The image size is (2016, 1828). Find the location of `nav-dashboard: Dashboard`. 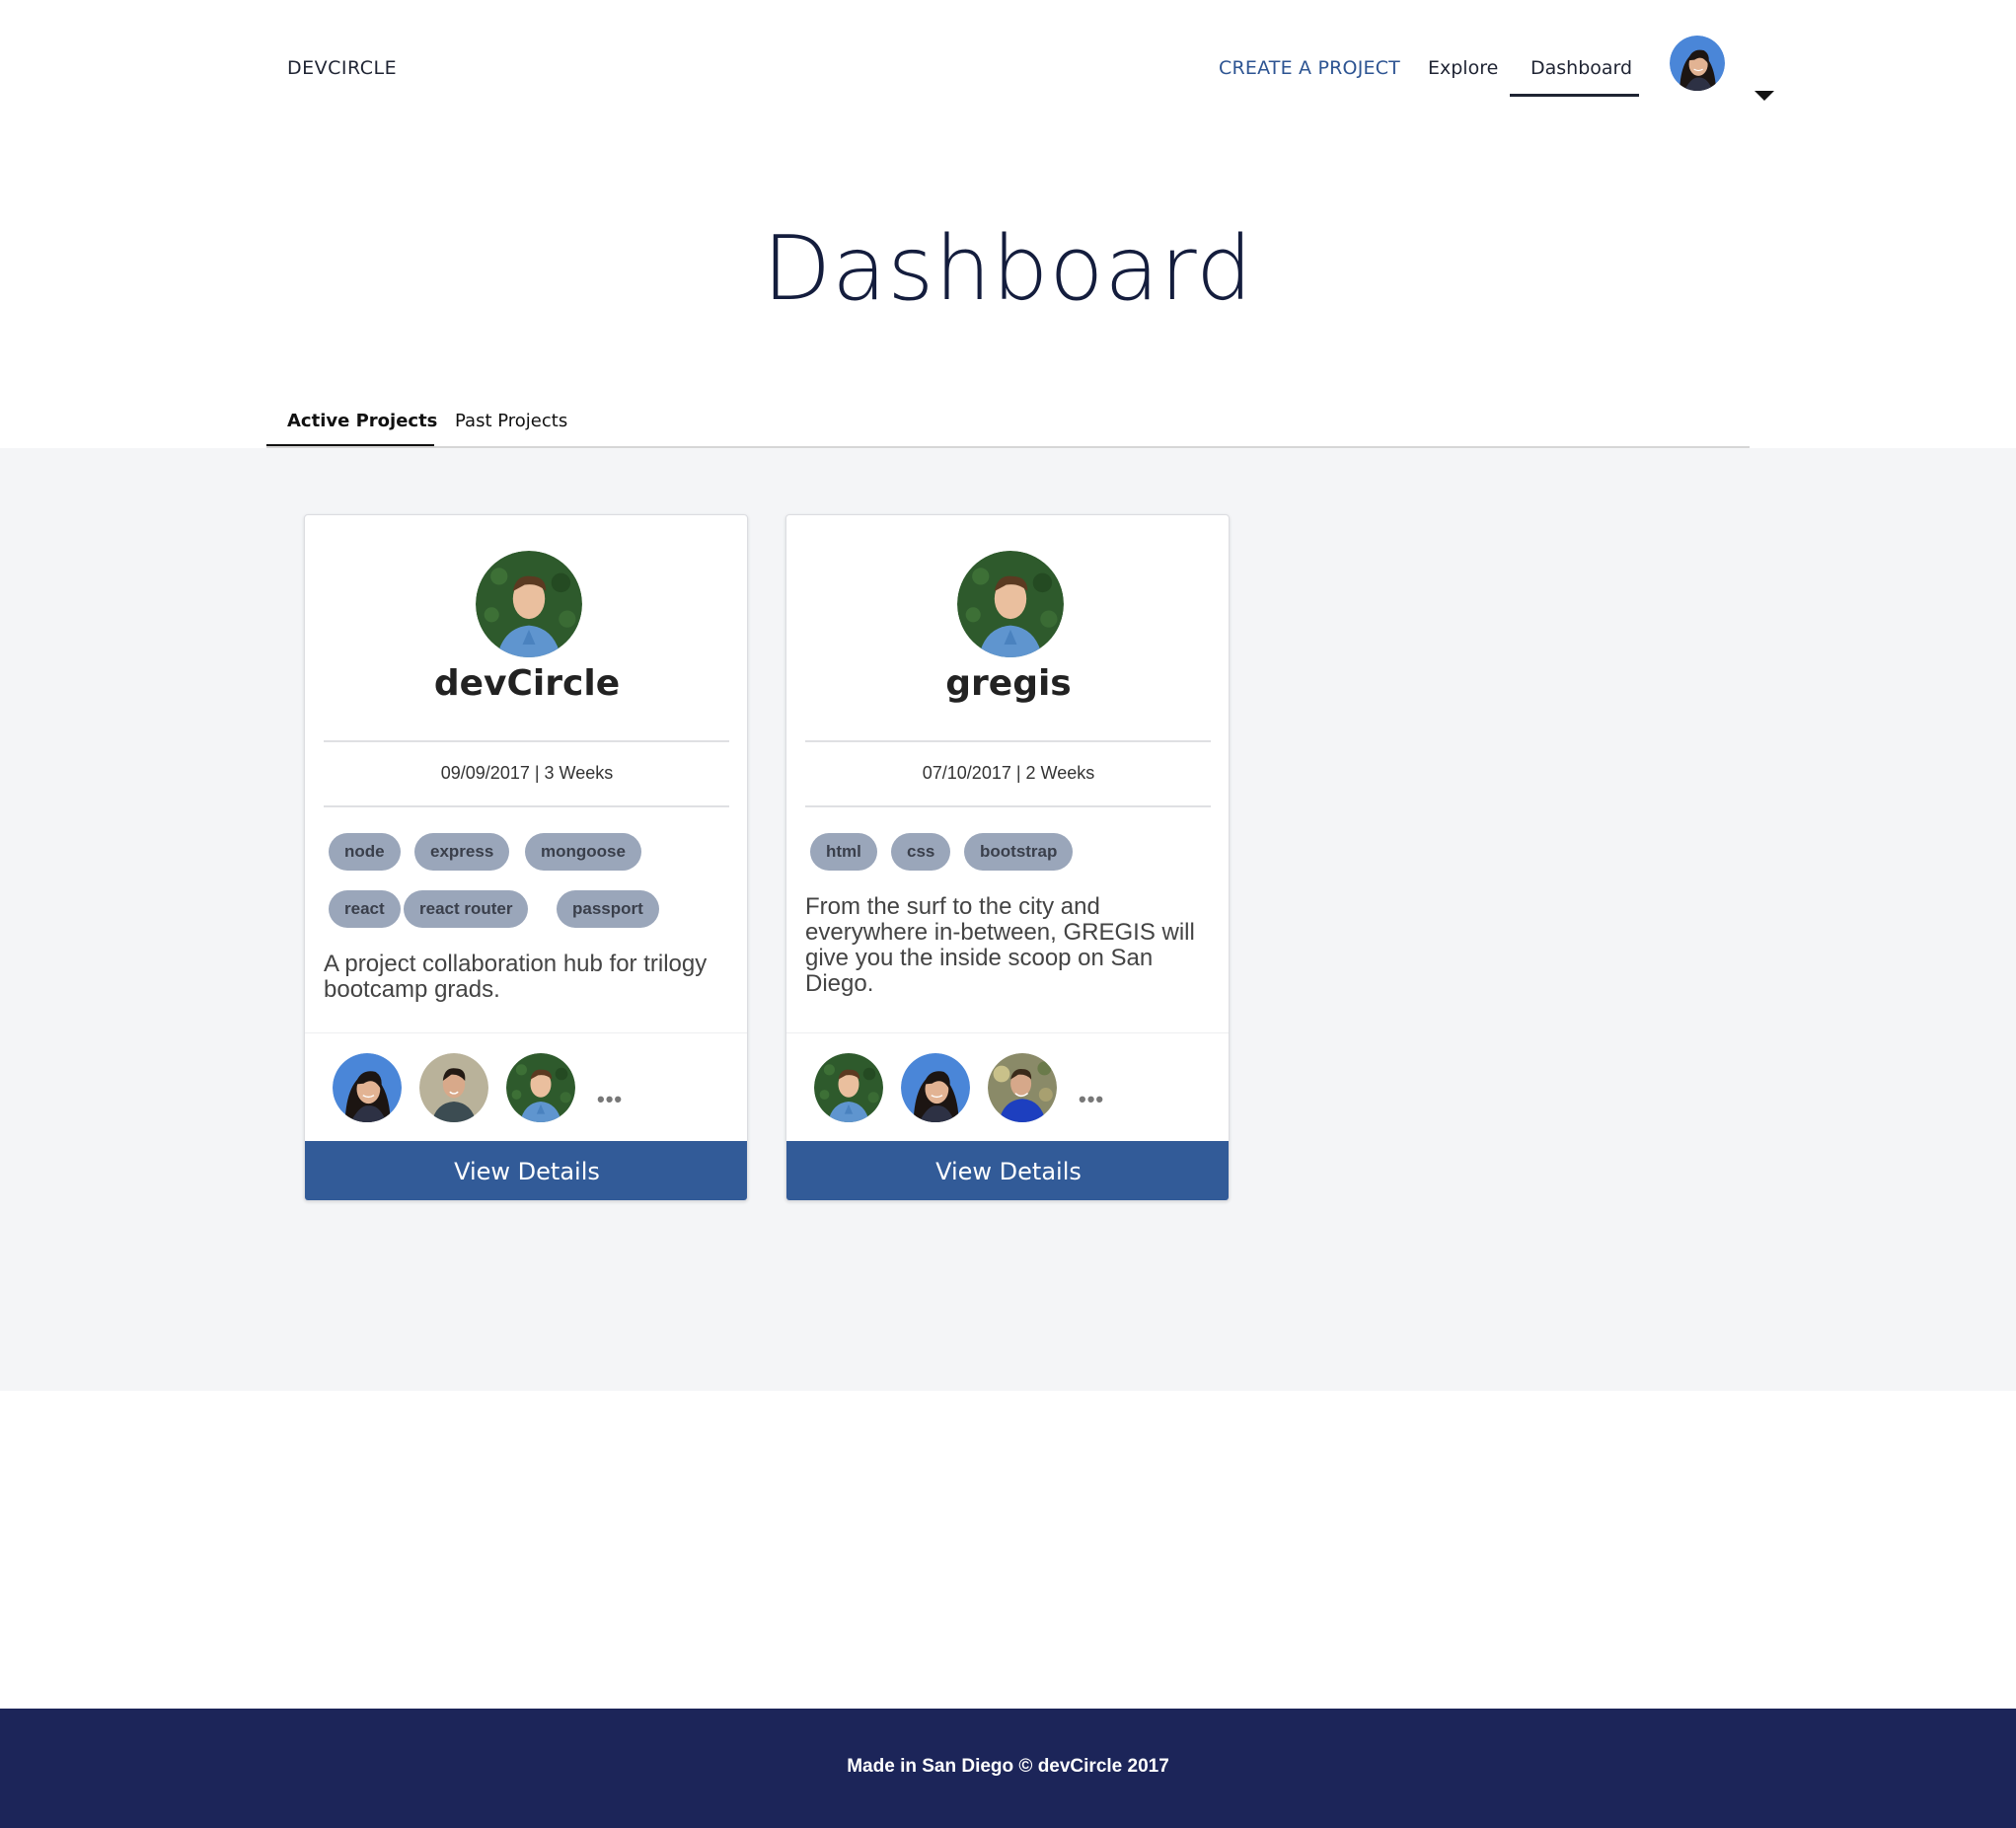

nav-dashboard: Dashboard is located at coordinates (1581, 68).